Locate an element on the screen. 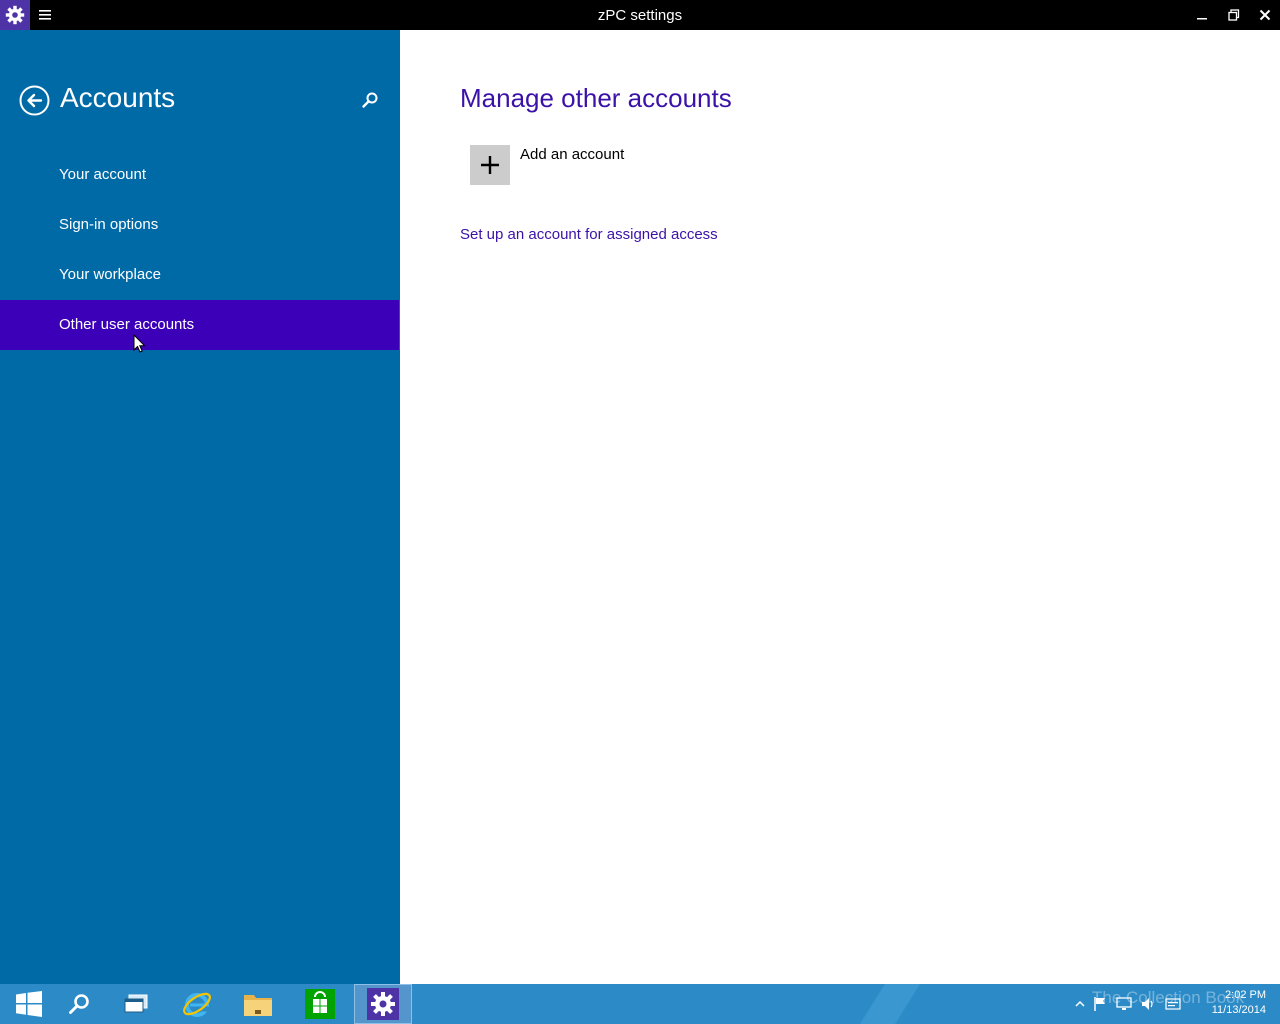 The image size is (1280, 1024). title-bar: zPC settings is located at coordinates (640, 15).